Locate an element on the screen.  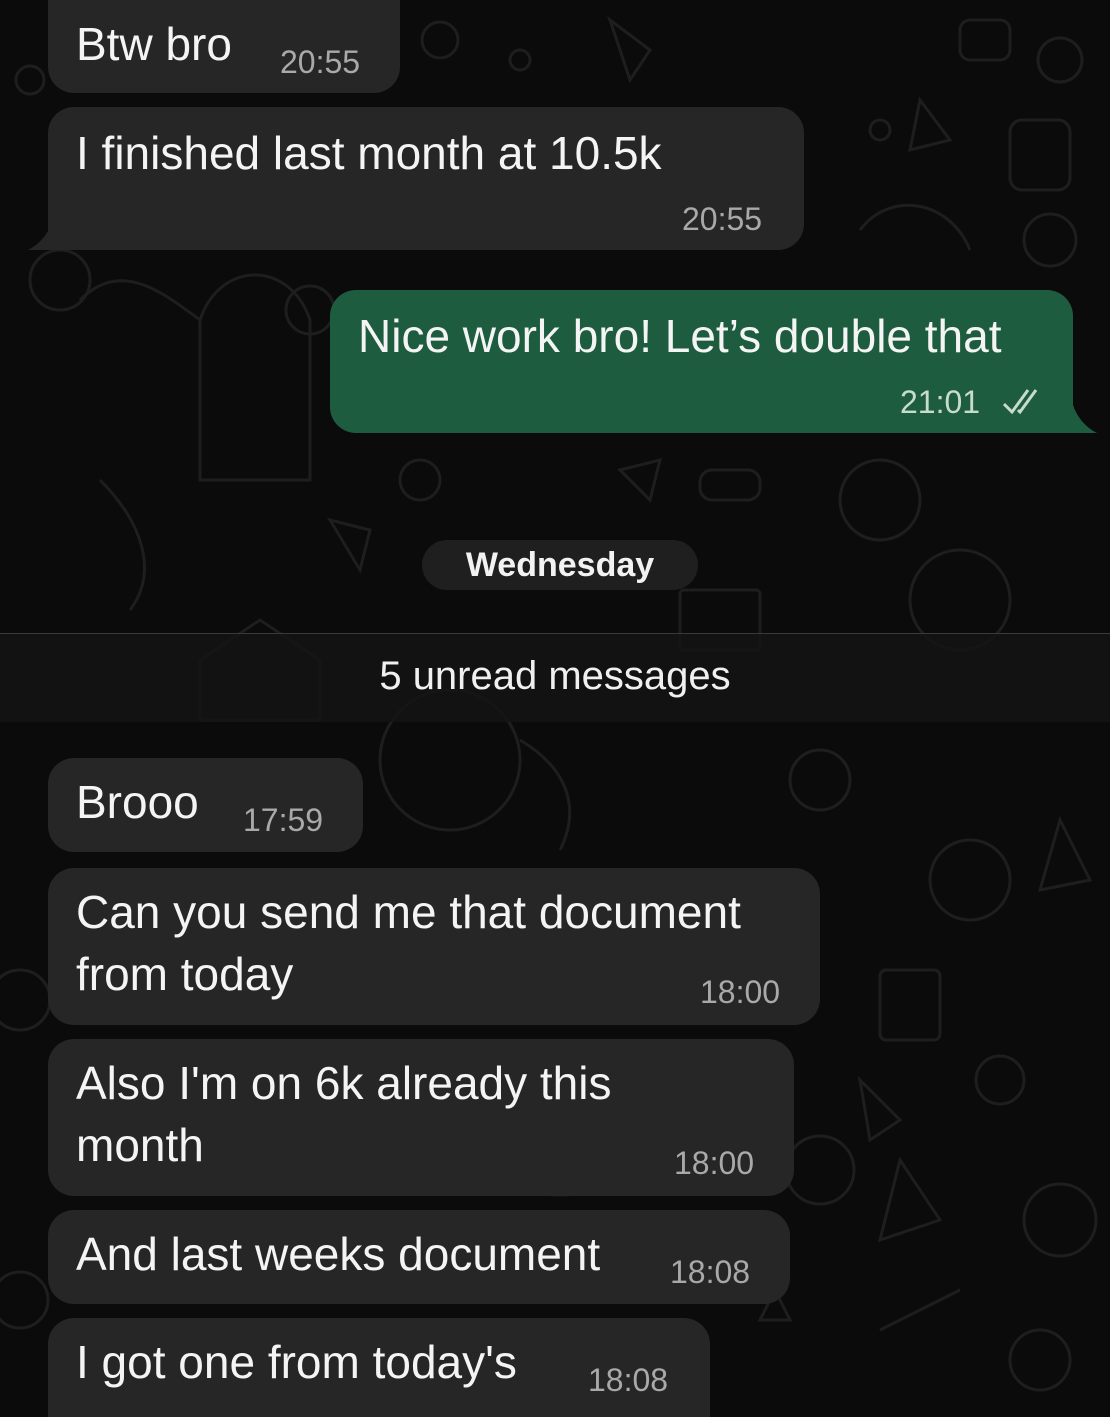
message-bubble-incoming: Brooo 17:59 is located at coordinates (205, 805).